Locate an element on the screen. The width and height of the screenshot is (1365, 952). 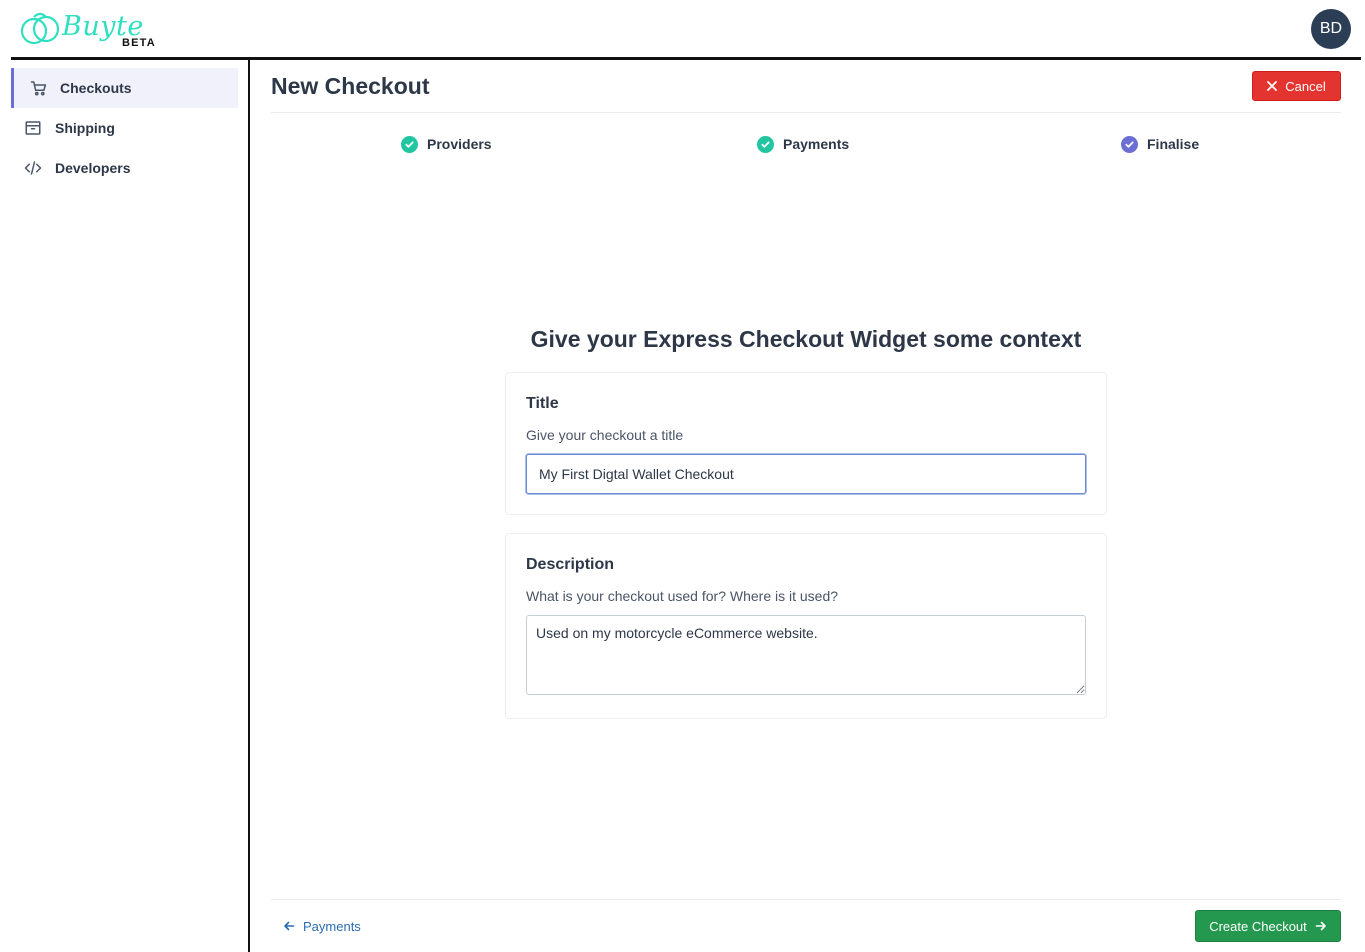
step-label: Finalise is located at coordinates (1173, 144).